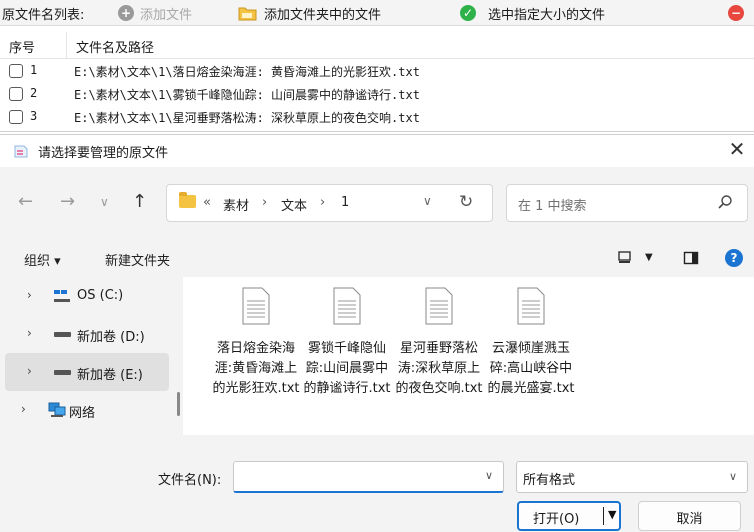 The height and width of the screenshot is (532, 754). I want to click on table-row: 3 E:\素材\文本\1\星河垂野落松涛: 深秋草原上的夜色交响.txt, so click(377, 117).